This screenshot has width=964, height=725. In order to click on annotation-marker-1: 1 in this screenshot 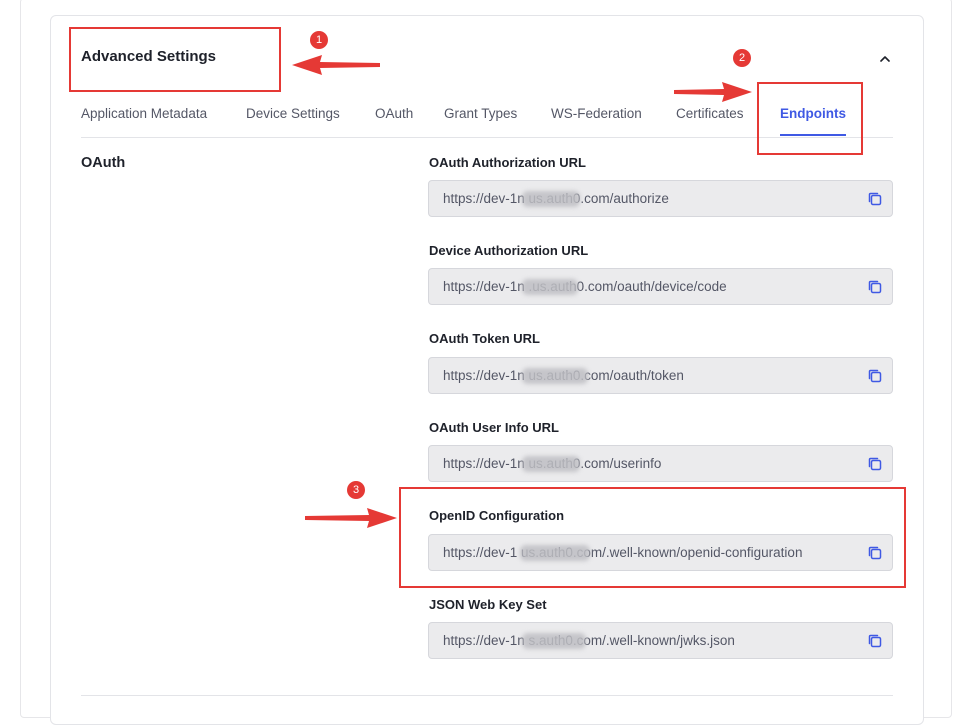, I will do `click(319, 40)`.